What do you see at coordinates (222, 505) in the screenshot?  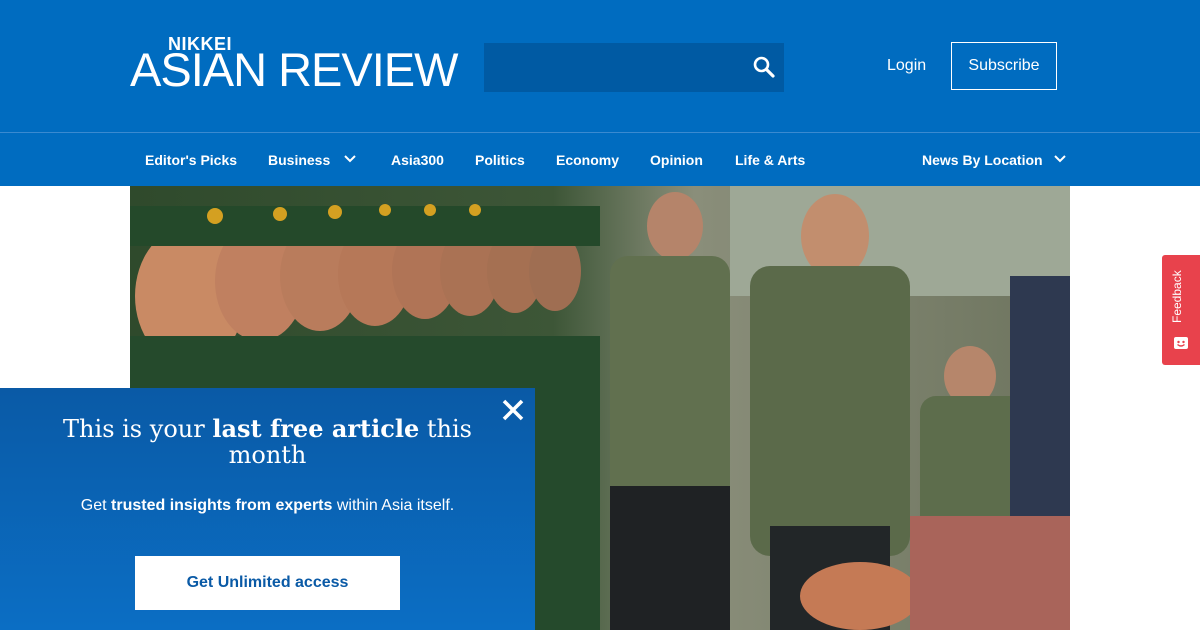 I see `paywall-sub-bold: trusted insights from experts` at bounding box center [222, 505].